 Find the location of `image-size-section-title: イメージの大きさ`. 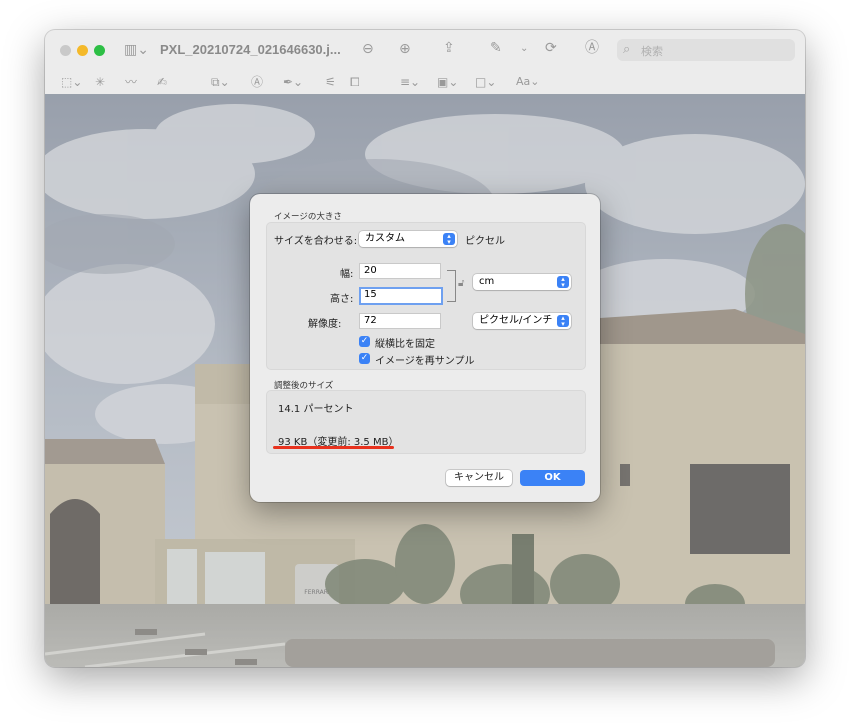

image-size-section-title: イメージの大きさ is located at coordinates (308, 217).